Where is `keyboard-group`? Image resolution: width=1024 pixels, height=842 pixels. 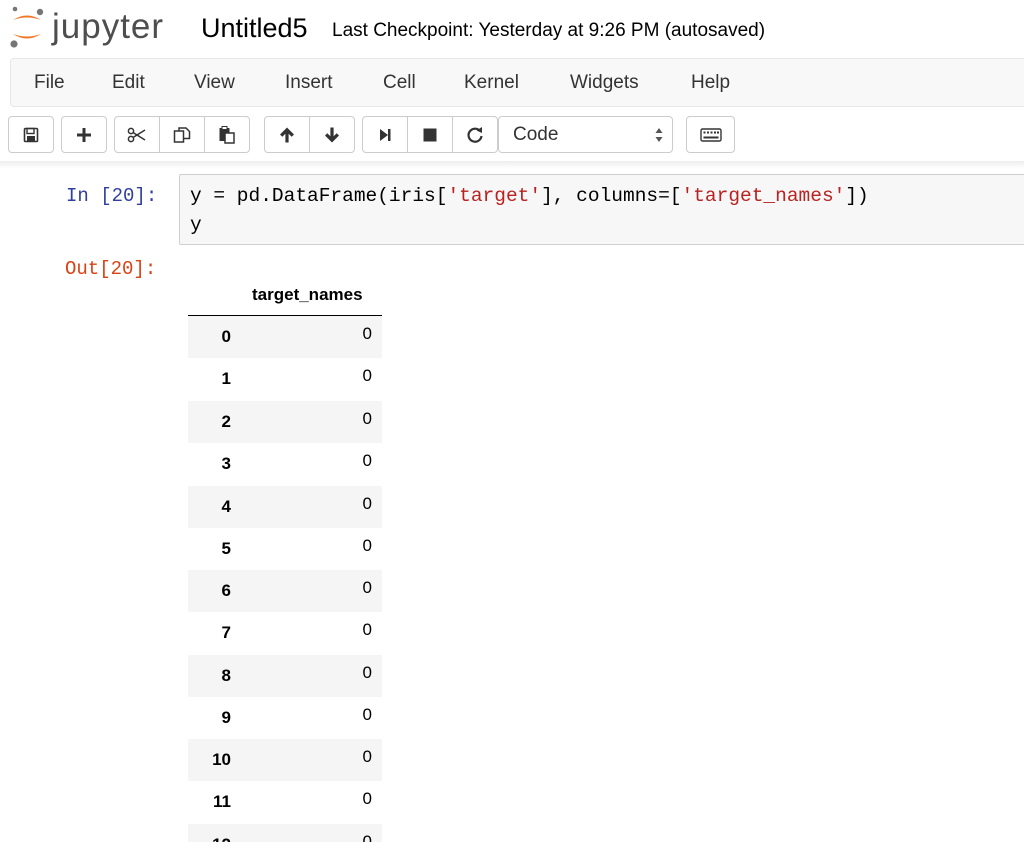
keyboard-group is located at coordinates (710, 134).